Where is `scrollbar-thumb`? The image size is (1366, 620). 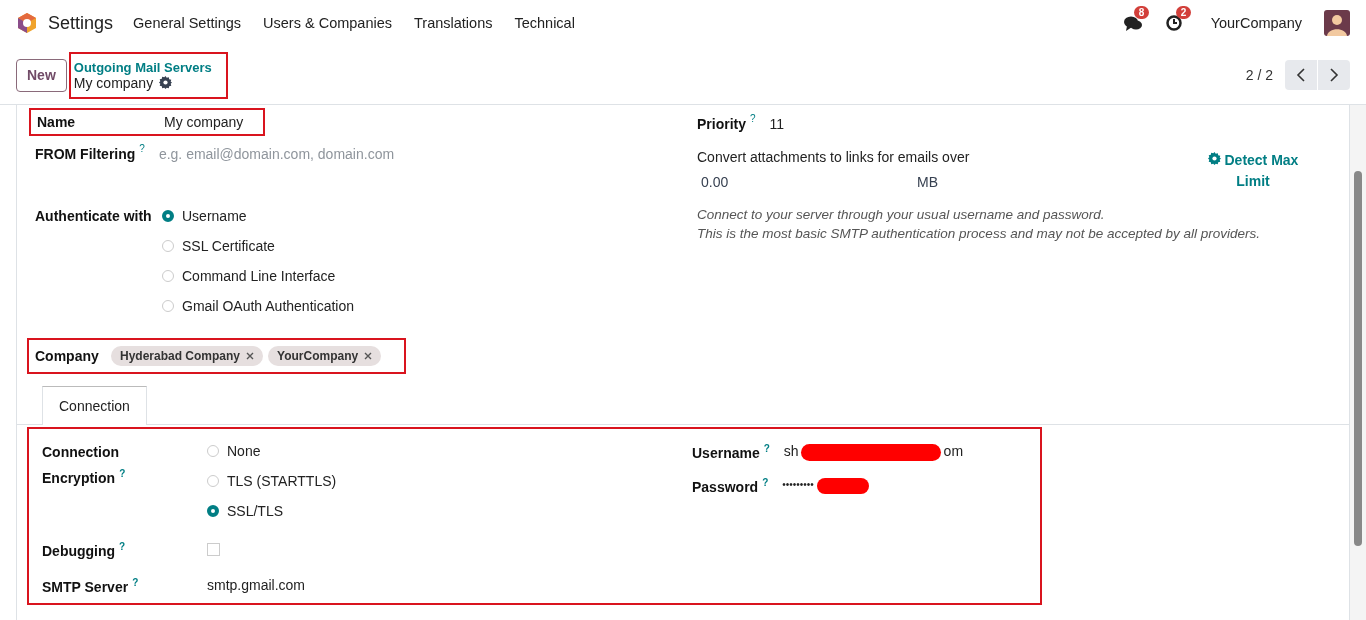
scrollbar-thumb is located at coordinates (1358, 358).